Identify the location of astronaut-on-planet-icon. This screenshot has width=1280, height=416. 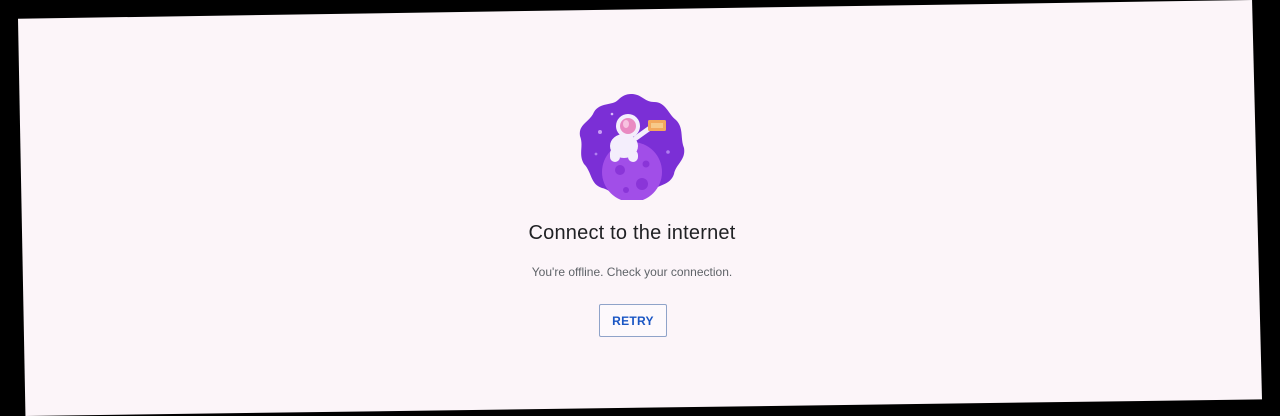
(632, 147).